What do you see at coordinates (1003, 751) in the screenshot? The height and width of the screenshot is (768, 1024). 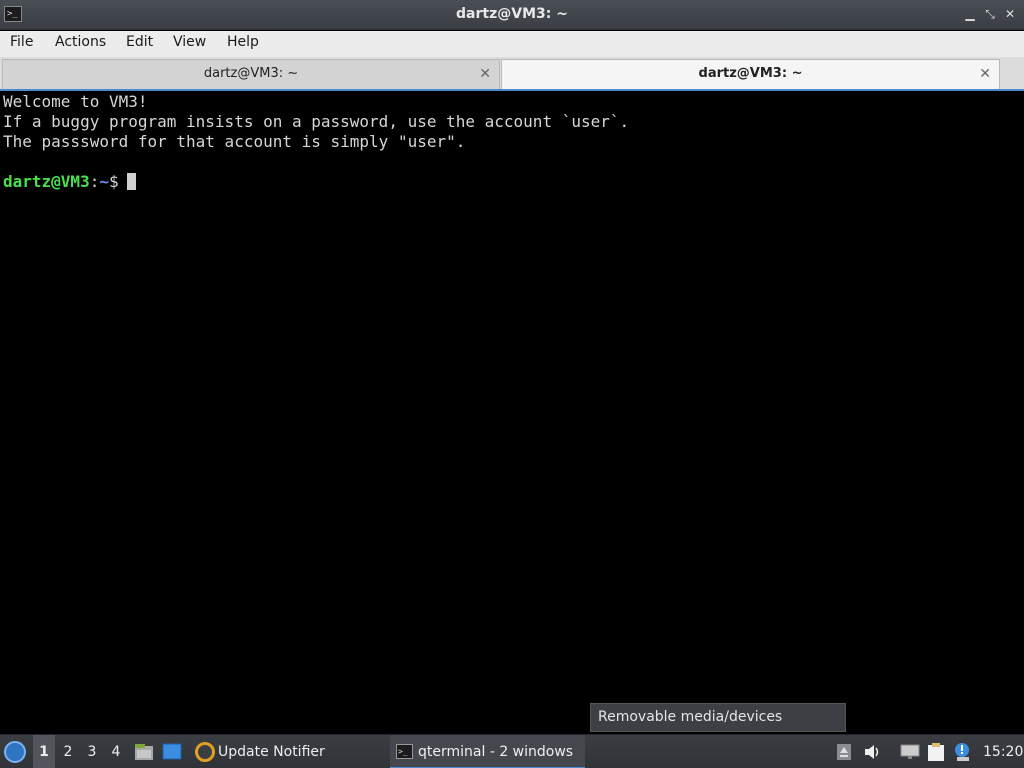 I see `clock: 15:20` at bounding box center [1003, 751].